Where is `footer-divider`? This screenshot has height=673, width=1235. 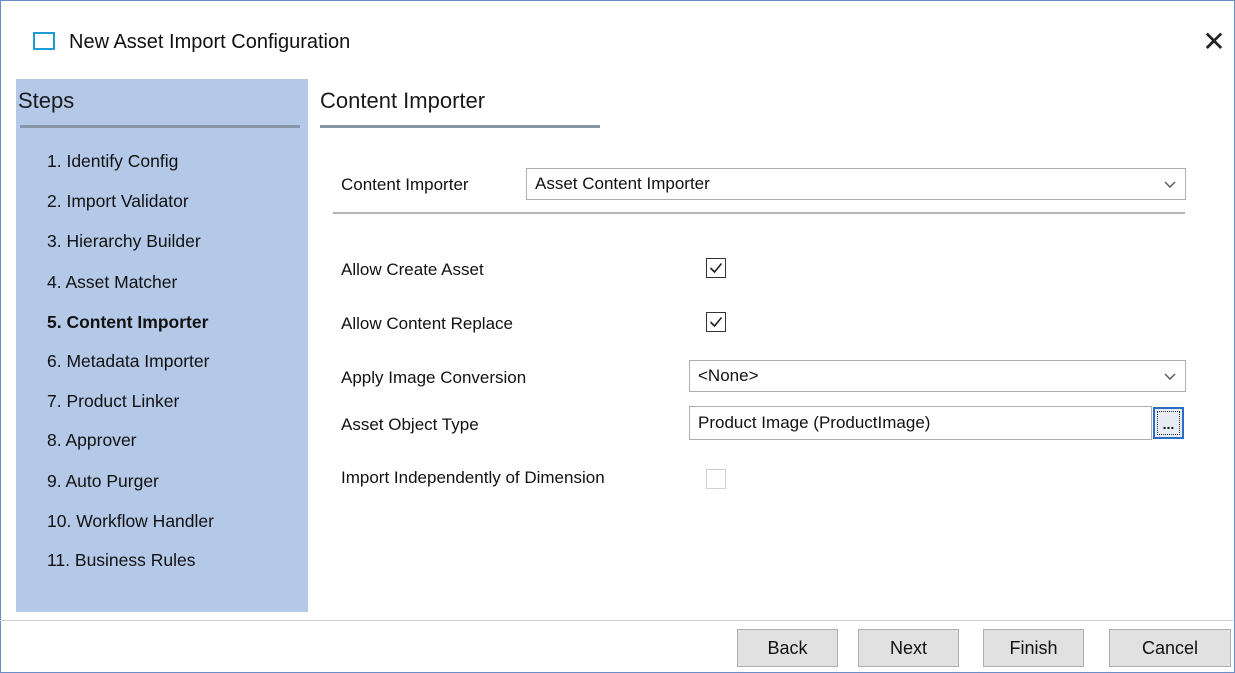
footer-divider is located at coordinates (616, 620).